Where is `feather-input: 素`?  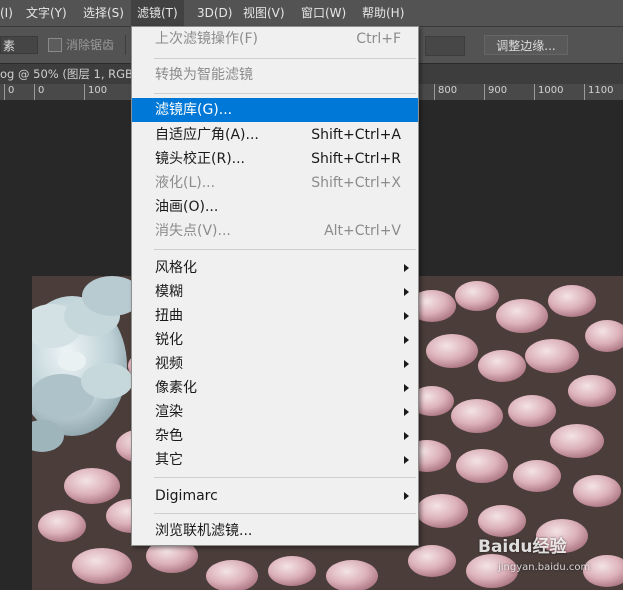 feather-input: 素 is located at coordinates (19, 45).